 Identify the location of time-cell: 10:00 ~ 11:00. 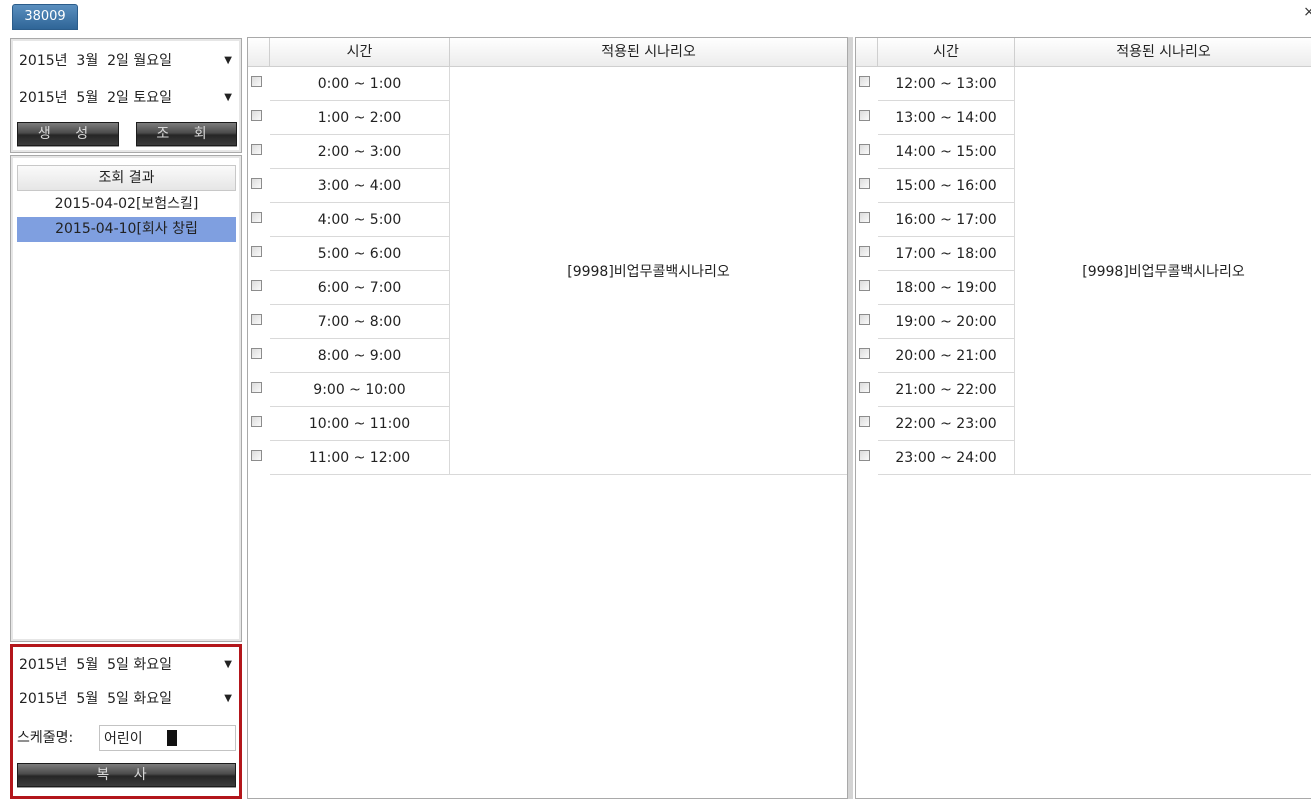
(360, 424).